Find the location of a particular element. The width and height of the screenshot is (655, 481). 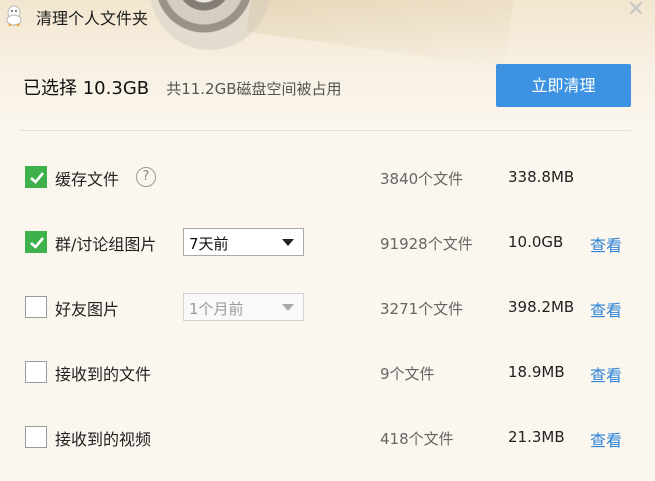

list-item-received-files: 接收到的文件 9个文件 18.9MB 查看 is located at coordinates (327, 372).